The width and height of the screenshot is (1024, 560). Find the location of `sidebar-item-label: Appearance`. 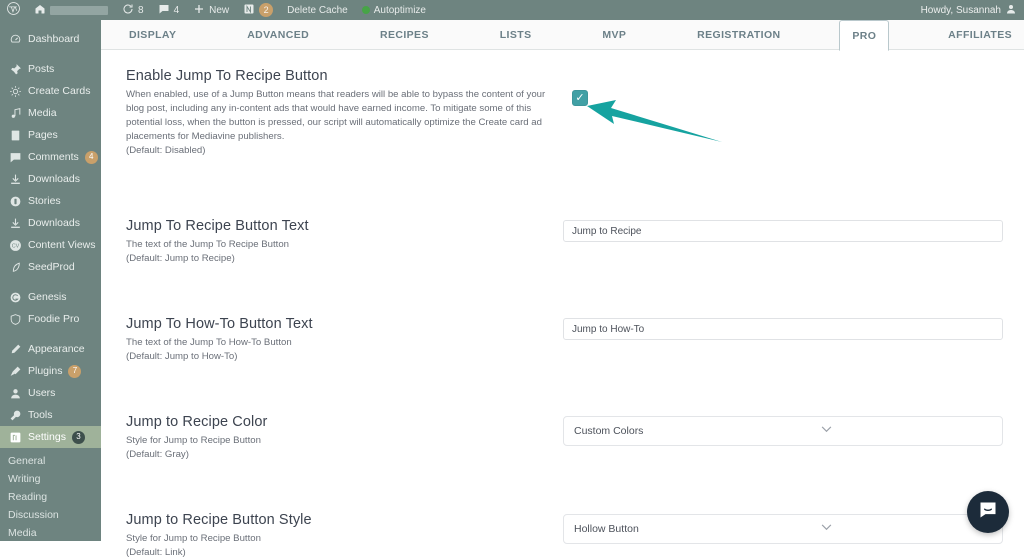

sidebar-item-label: Appearance is located at coordinates (56, 349).